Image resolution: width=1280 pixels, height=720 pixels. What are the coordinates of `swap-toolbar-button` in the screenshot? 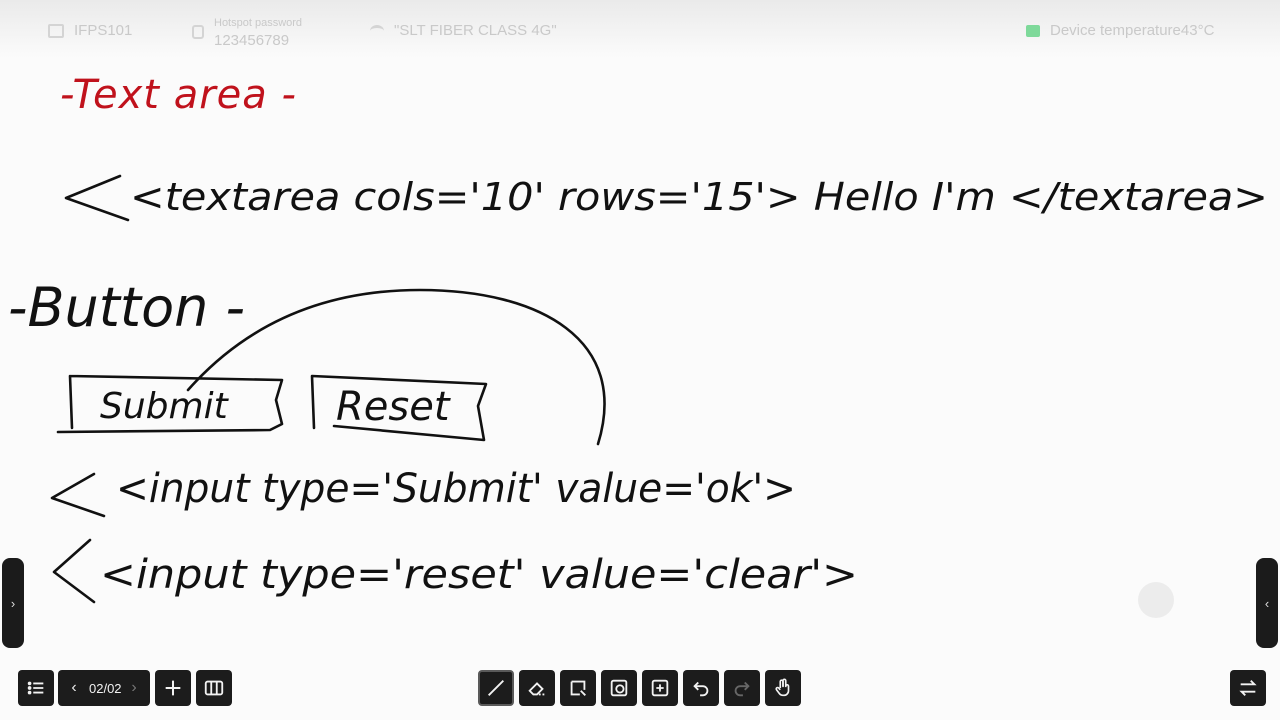 It's located at (1248, 688).